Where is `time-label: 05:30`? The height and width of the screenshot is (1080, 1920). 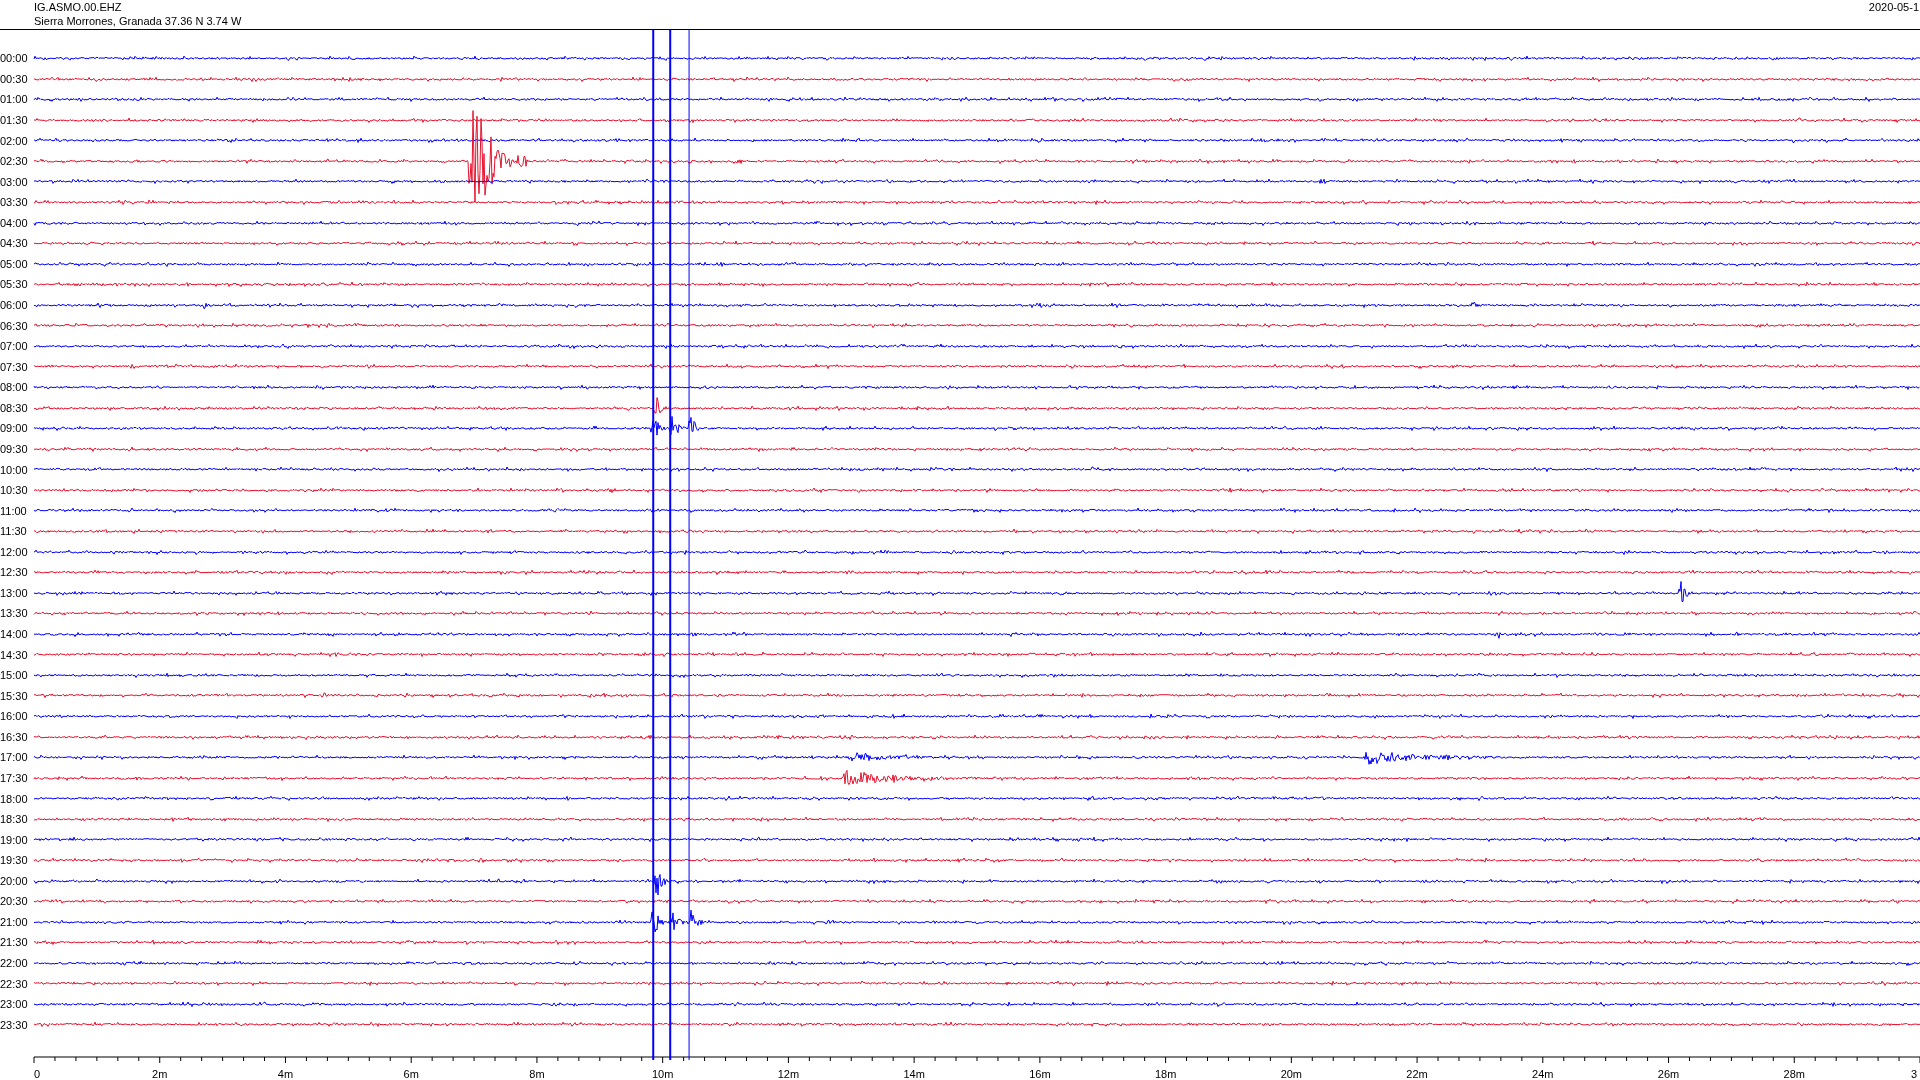 time-label: 05:30 is located at coordinates (14, 284).